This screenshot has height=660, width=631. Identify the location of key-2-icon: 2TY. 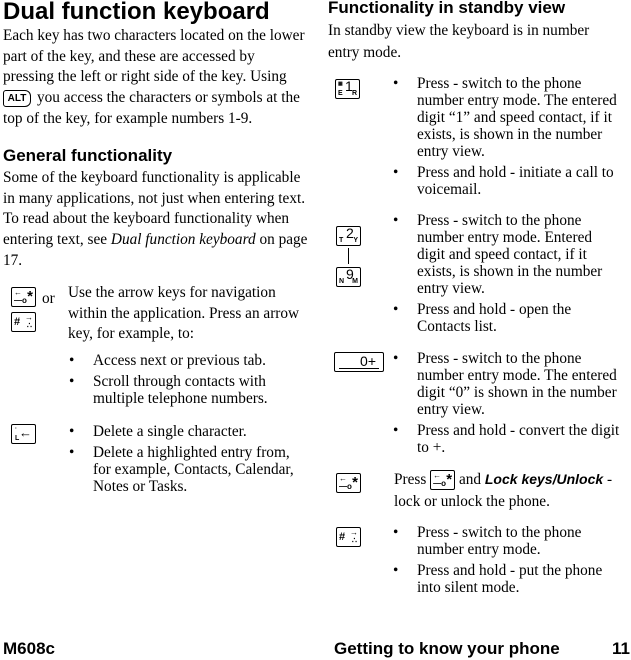
(348, 236).